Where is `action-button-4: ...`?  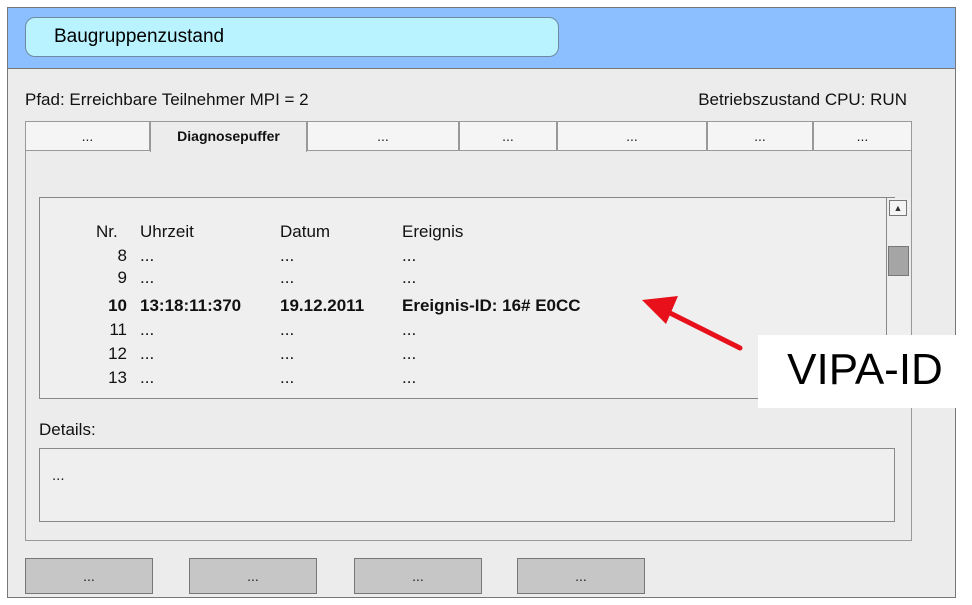 action-button-4: ... is located at coordinates (581, 576).